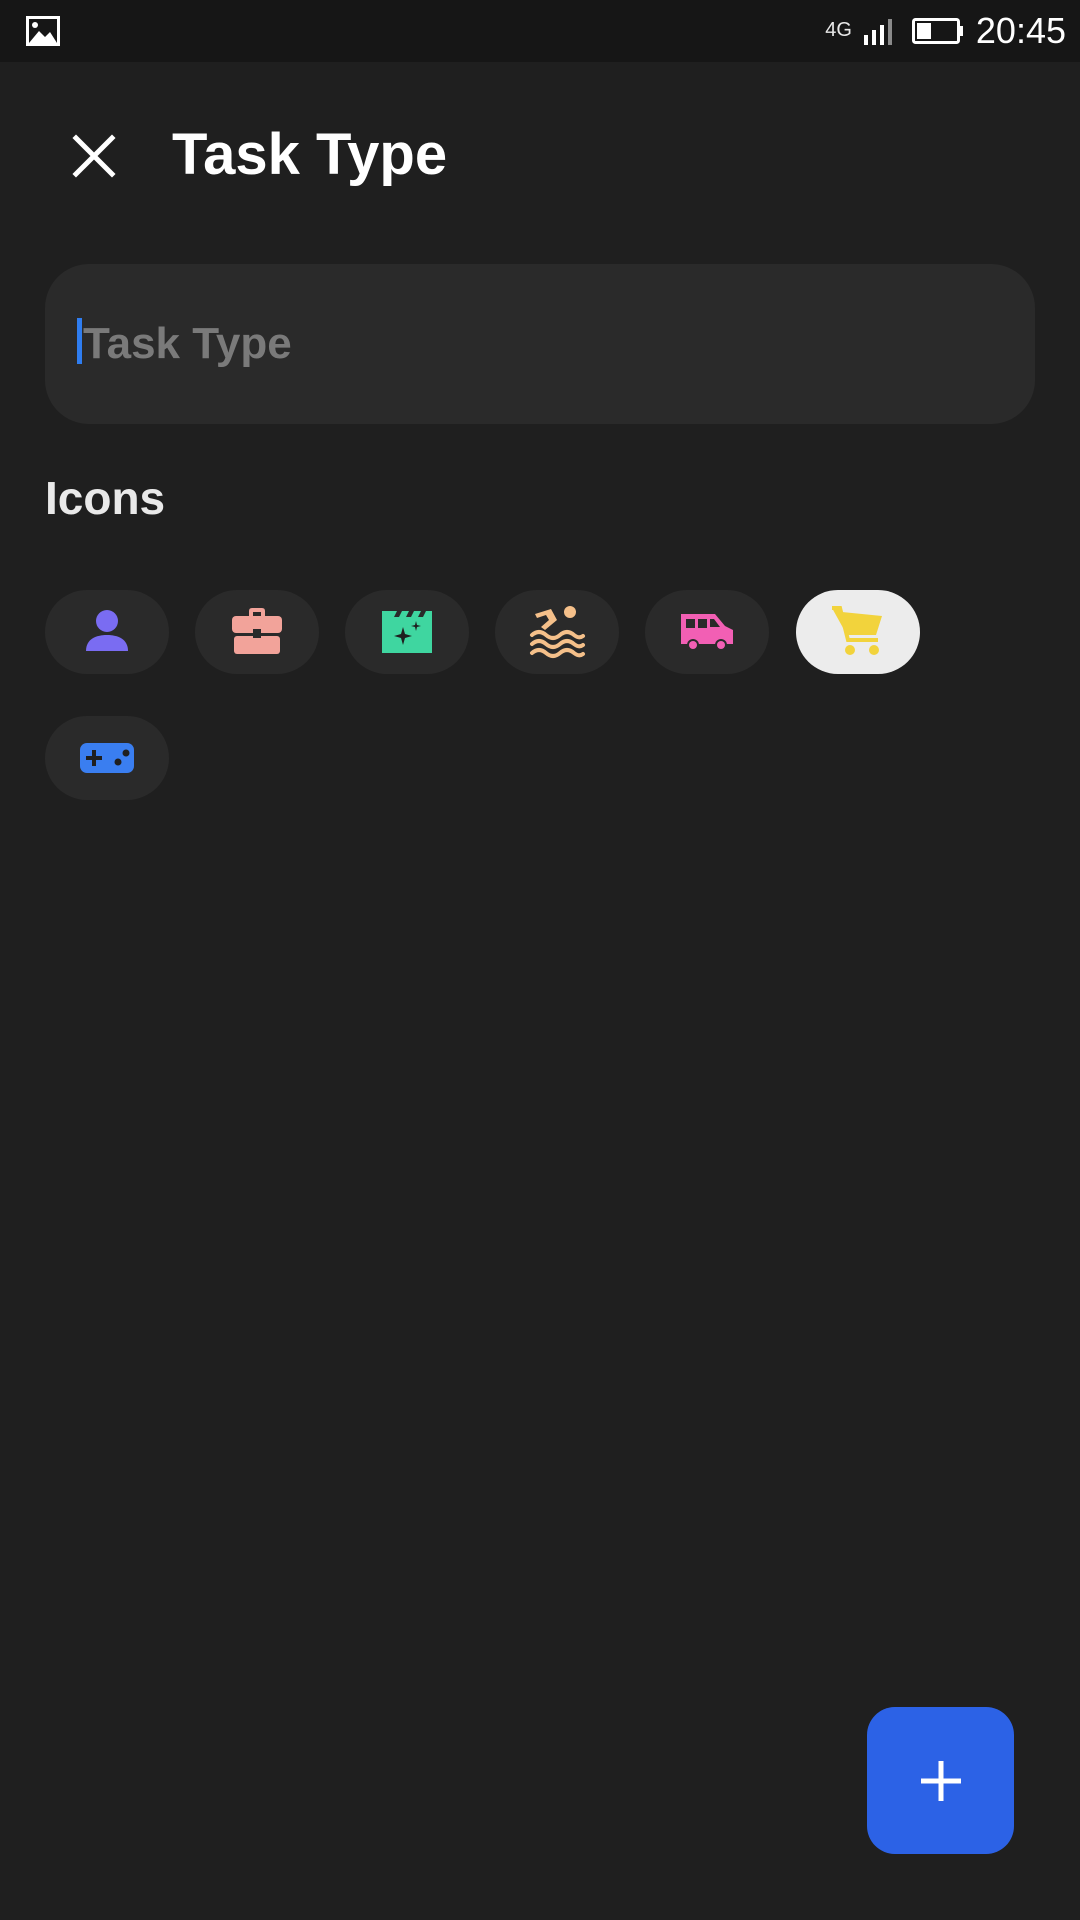 The width and height of the screenshot is (1080, 1920). What do you see at coordinates (105, 498) in the screenshot?
I see `icons-section-label: Icons` at bounding box center [105, 498].